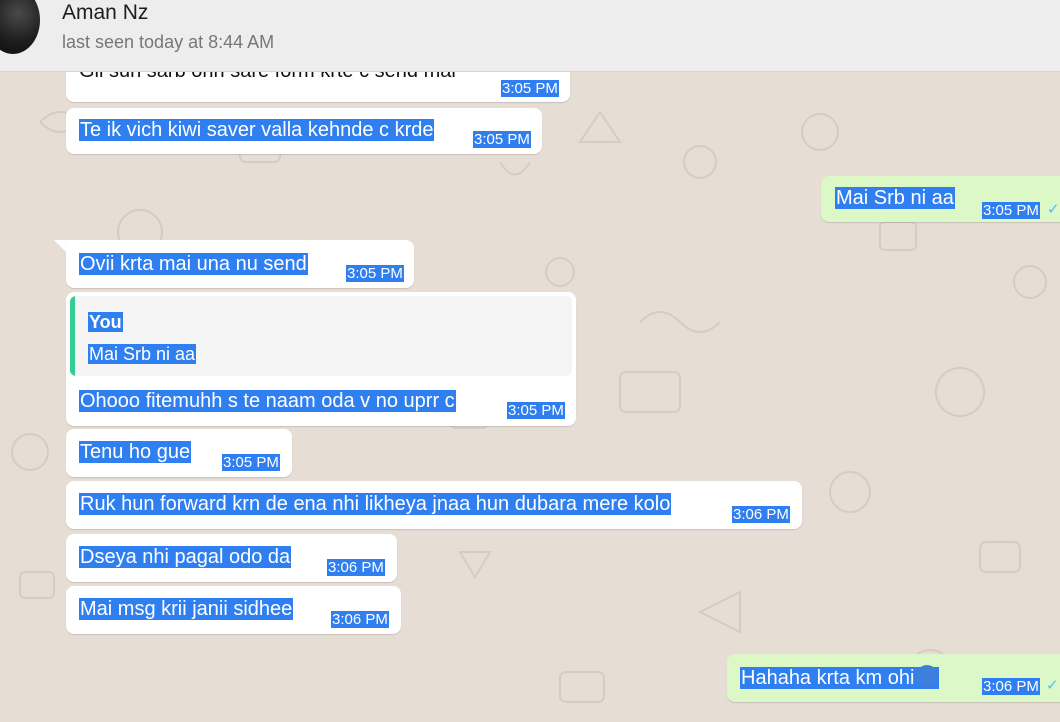  I want to click on message-text: Hahaha krta km ohi, so click(828, 678).